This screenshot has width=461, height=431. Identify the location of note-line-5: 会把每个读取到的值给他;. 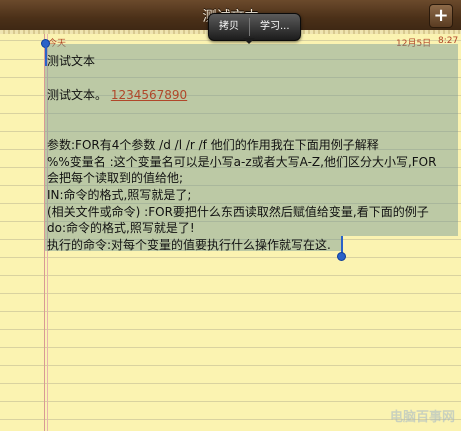
(115, 178).